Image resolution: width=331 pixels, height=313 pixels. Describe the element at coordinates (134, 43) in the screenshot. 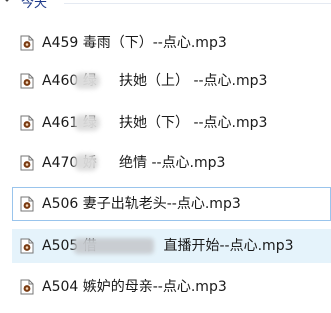

I see `file-name: A459 毒雨（下）--点心.mp3` at that location.